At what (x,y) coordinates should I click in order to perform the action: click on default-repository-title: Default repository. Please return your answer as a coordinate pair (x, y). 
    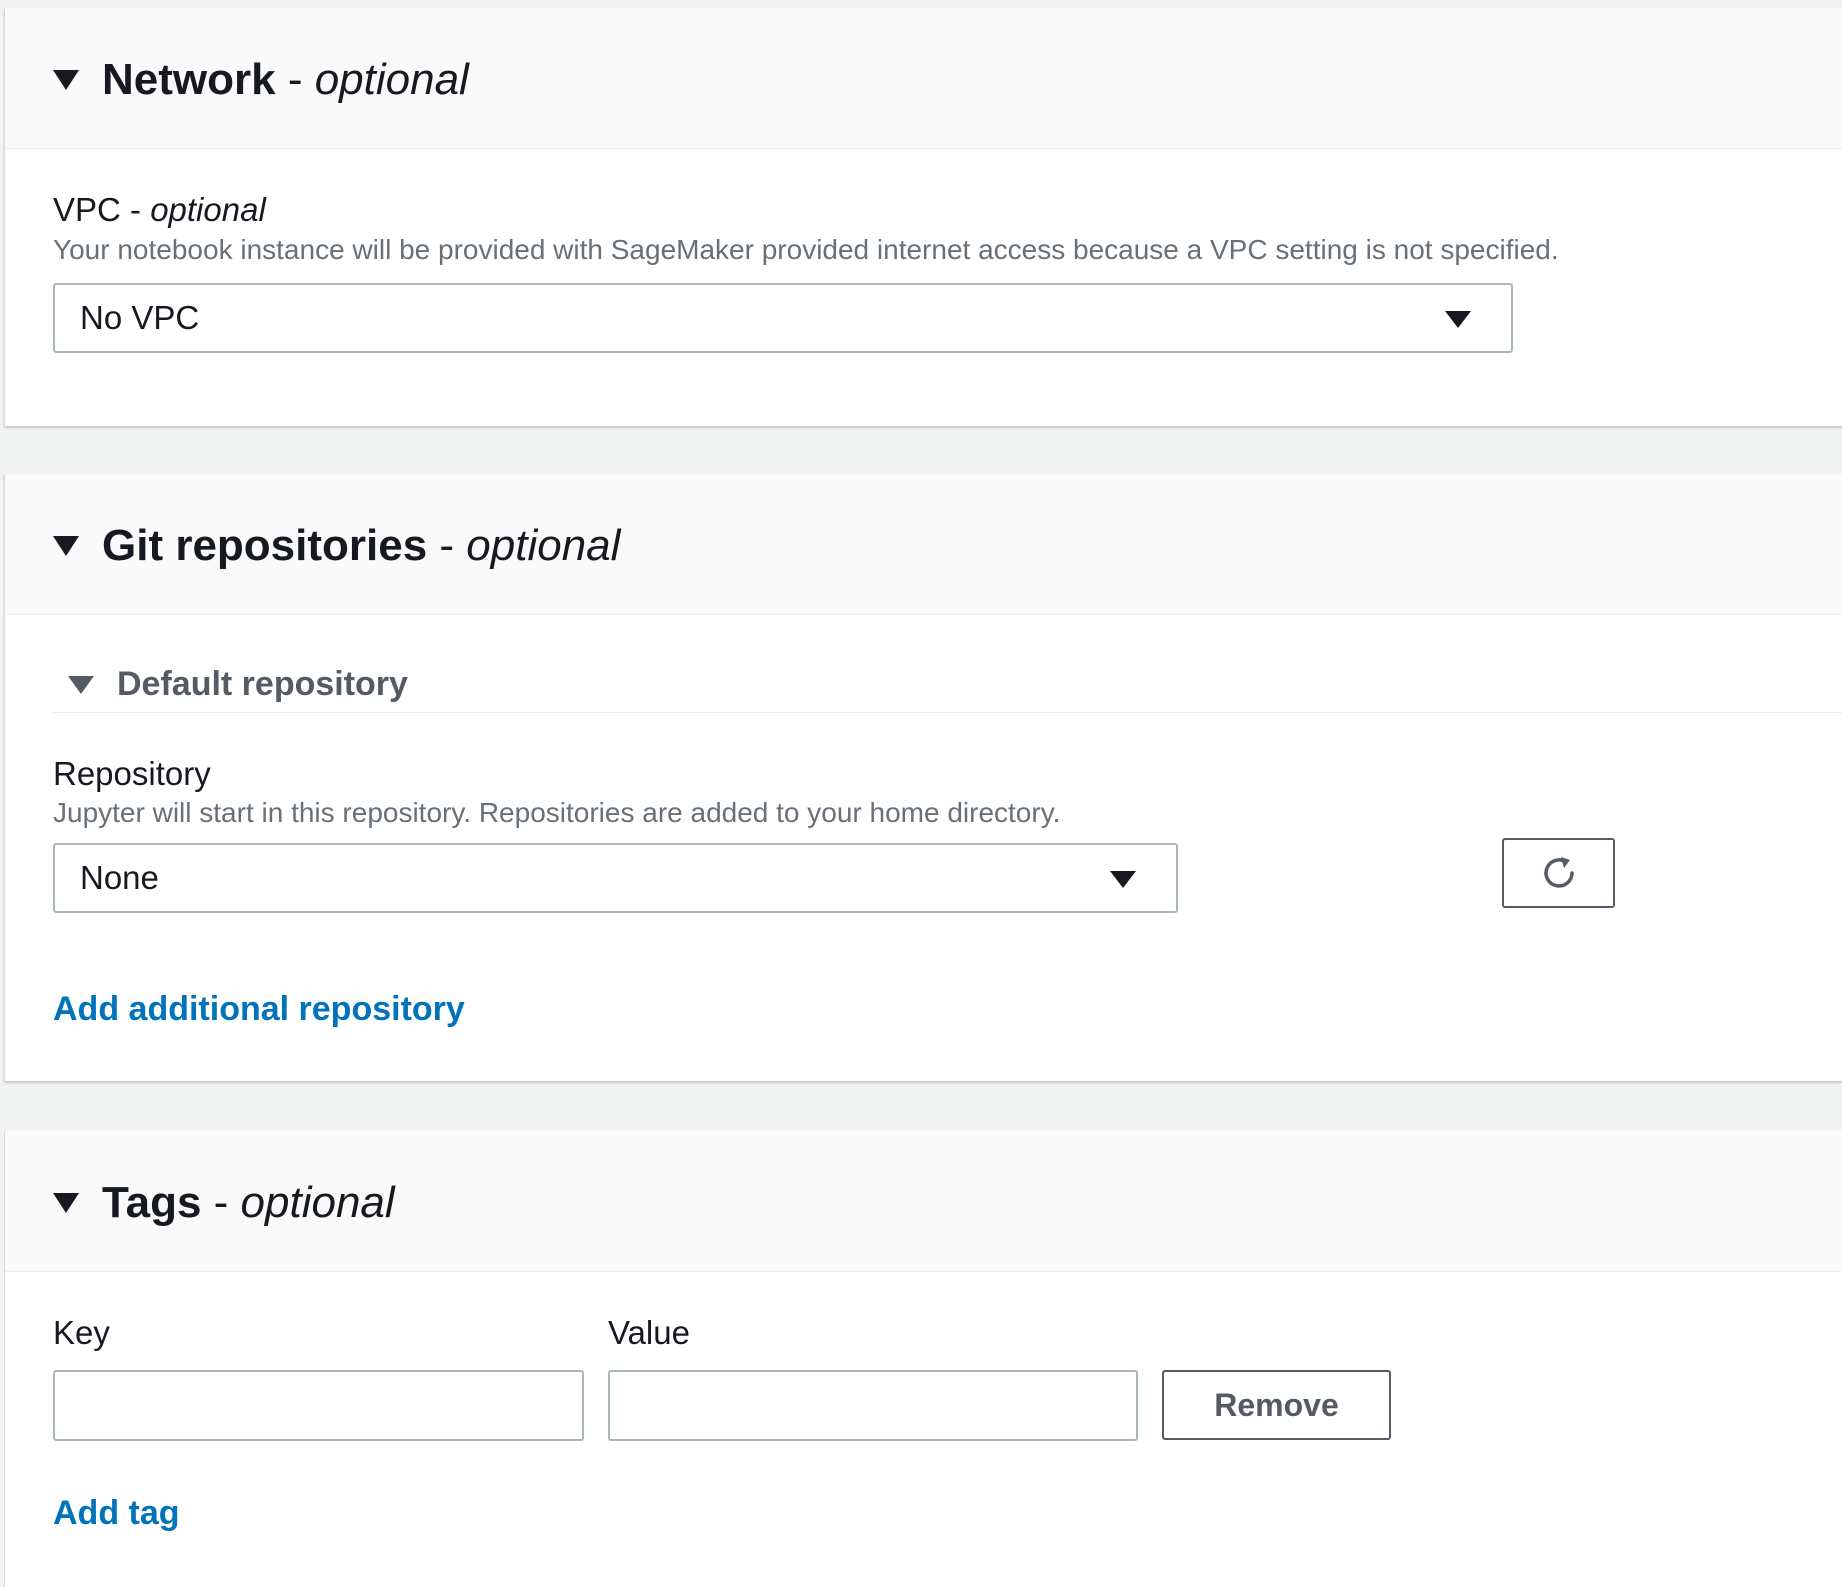
    Looking at the image, I should click on (262, 684).